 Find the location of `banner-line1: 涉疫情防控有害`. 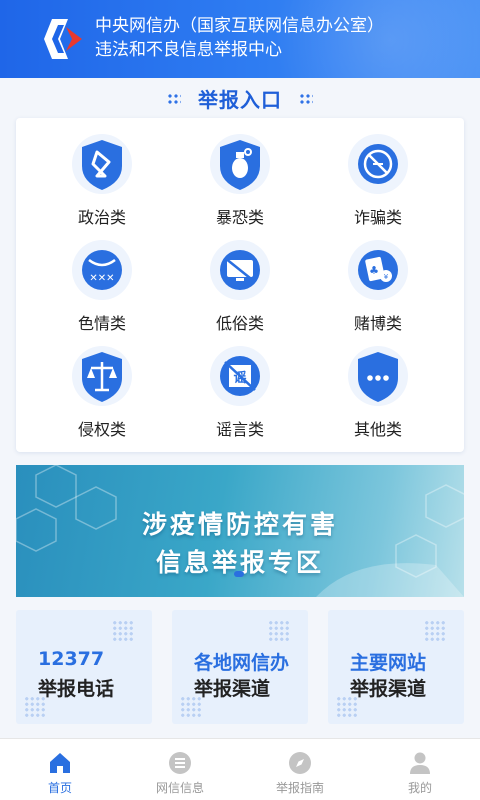

banner-line1: 涉疫情防控有害 is located at coordinates (239, 524).